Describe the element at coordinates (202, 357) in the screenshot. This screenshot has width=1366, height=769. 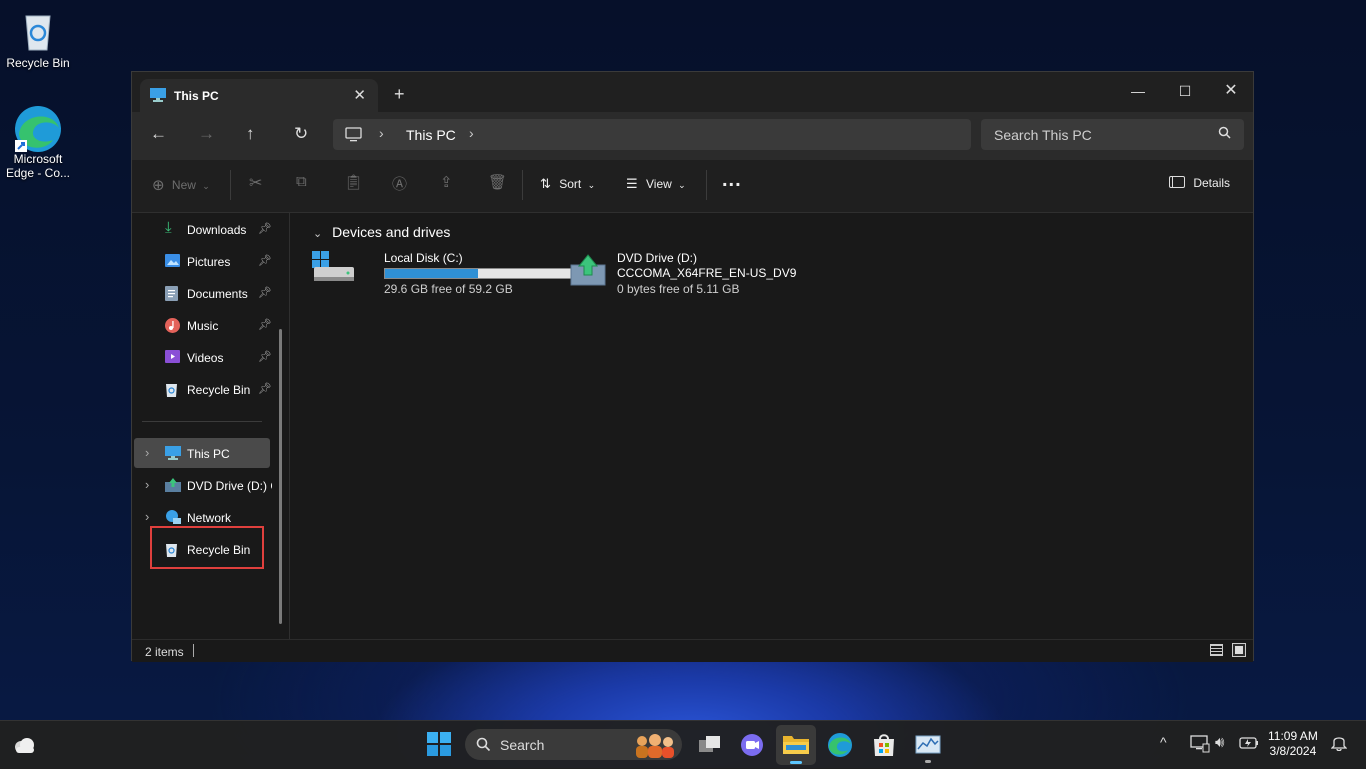
I see `nav-item-videos: Videos 📌︎` at that location.